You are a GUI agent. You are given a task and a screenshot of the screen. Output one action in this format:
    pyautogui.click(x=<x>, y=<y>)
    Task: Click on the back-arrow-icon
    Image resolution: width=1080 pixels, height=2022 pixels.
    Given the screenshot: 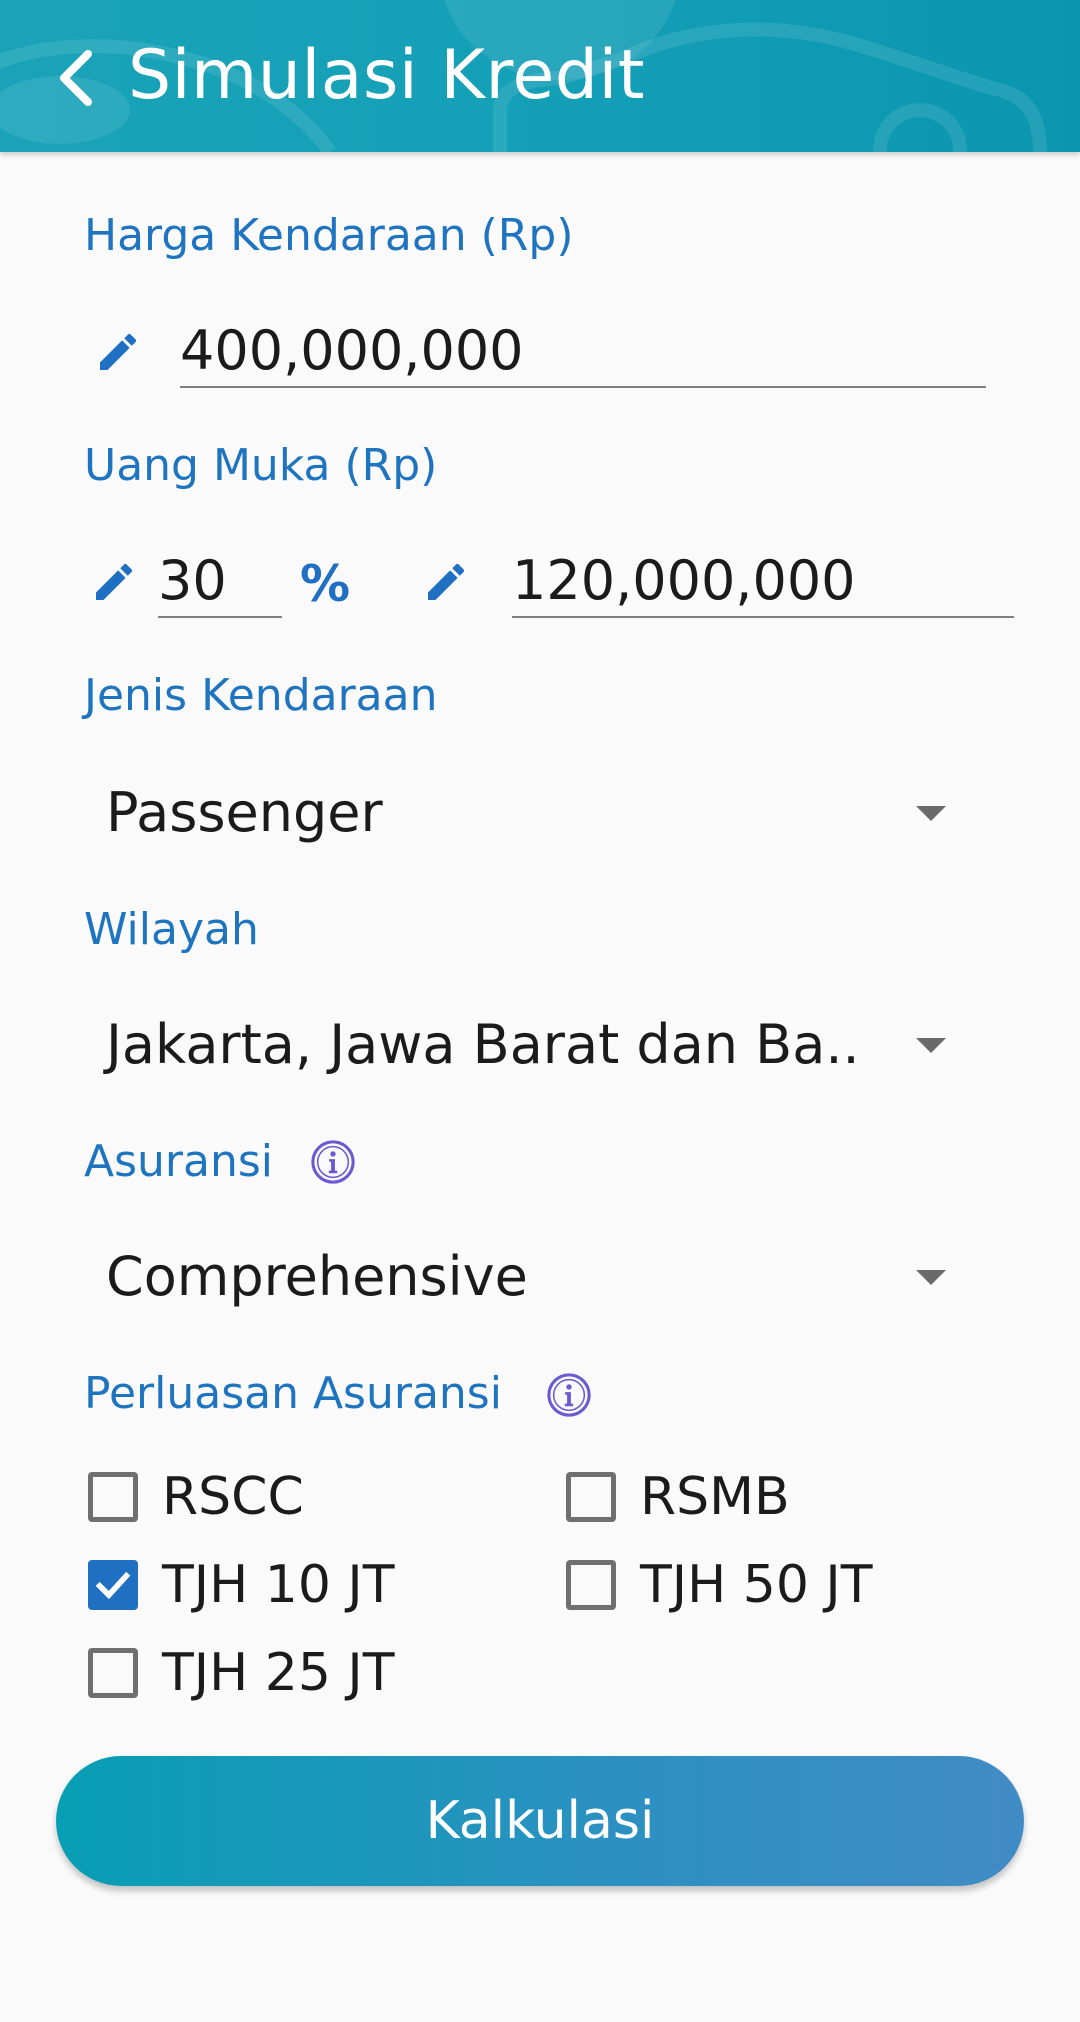 What is the action you would take?
    pyautogui.click(x=76, y=78)
    